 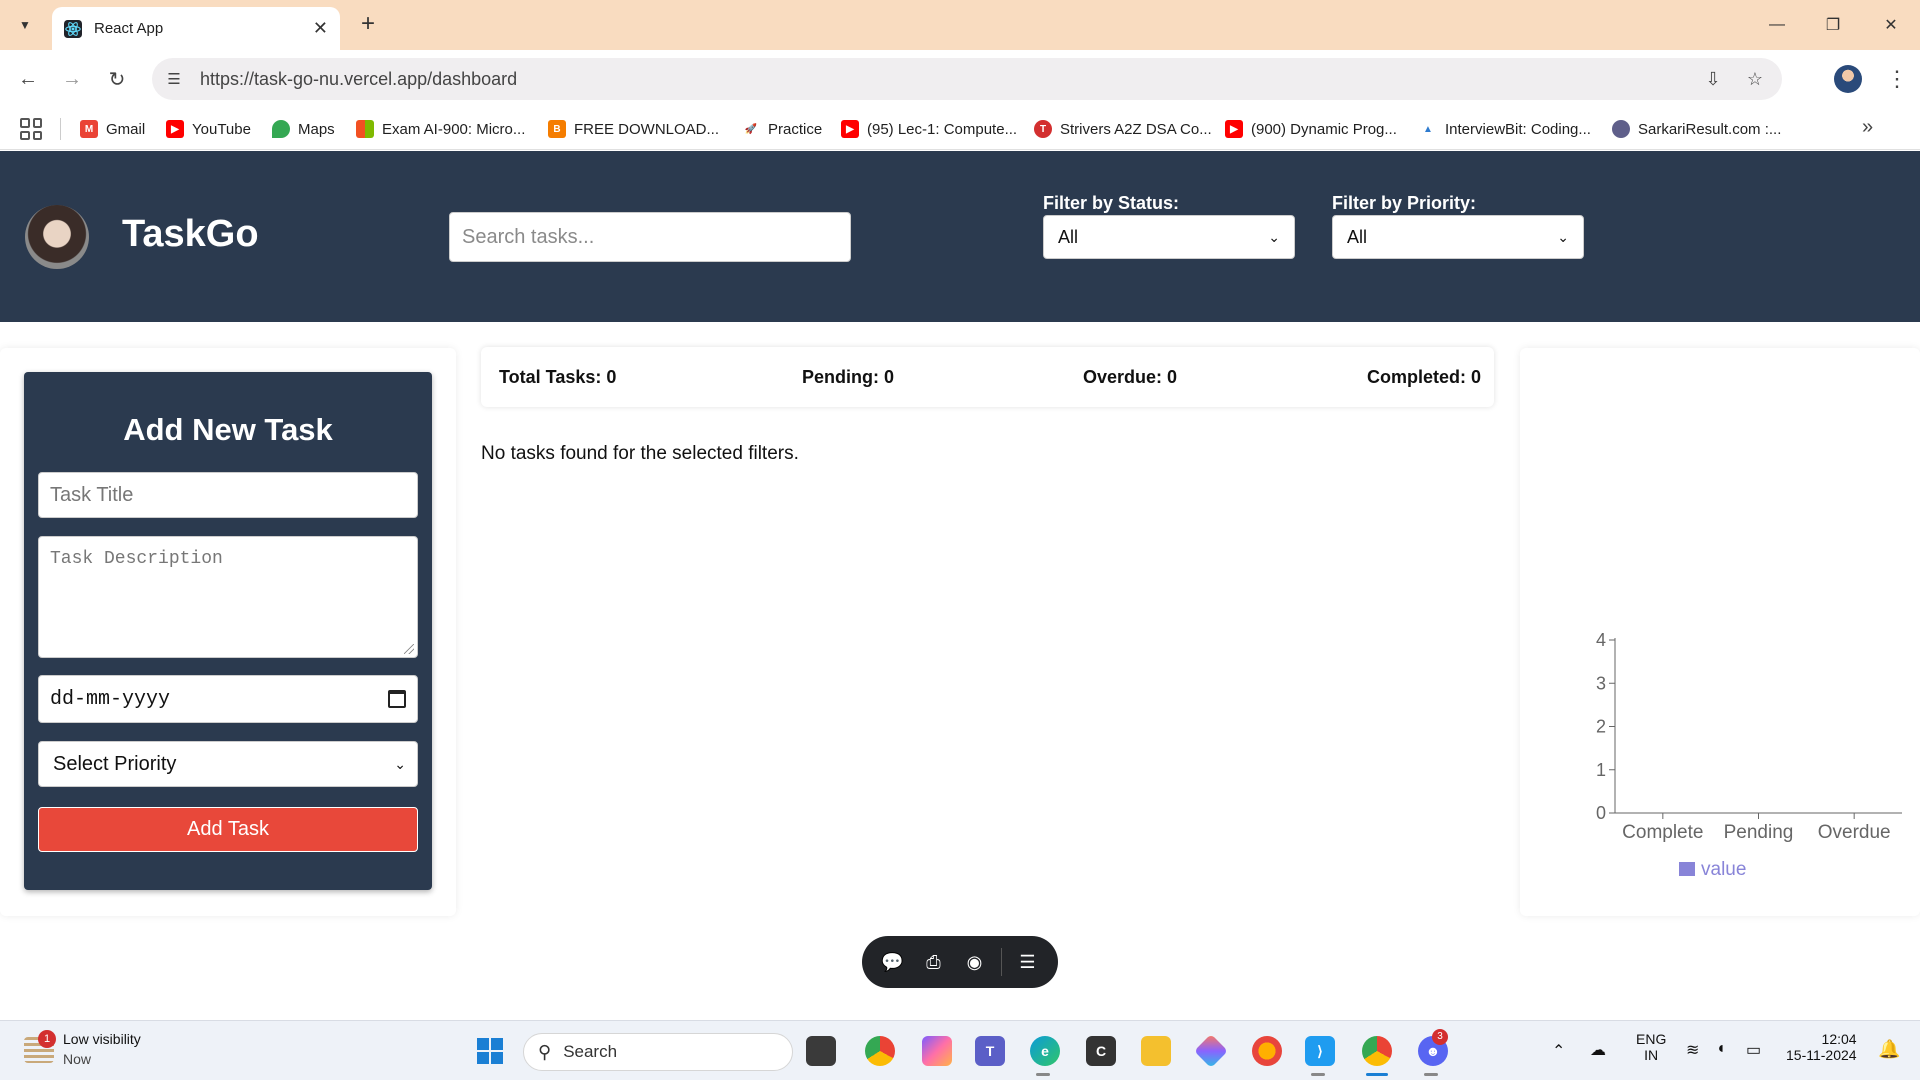 I want to click on browser-menu-icon: ⋮, so click(x=1897, y=79).